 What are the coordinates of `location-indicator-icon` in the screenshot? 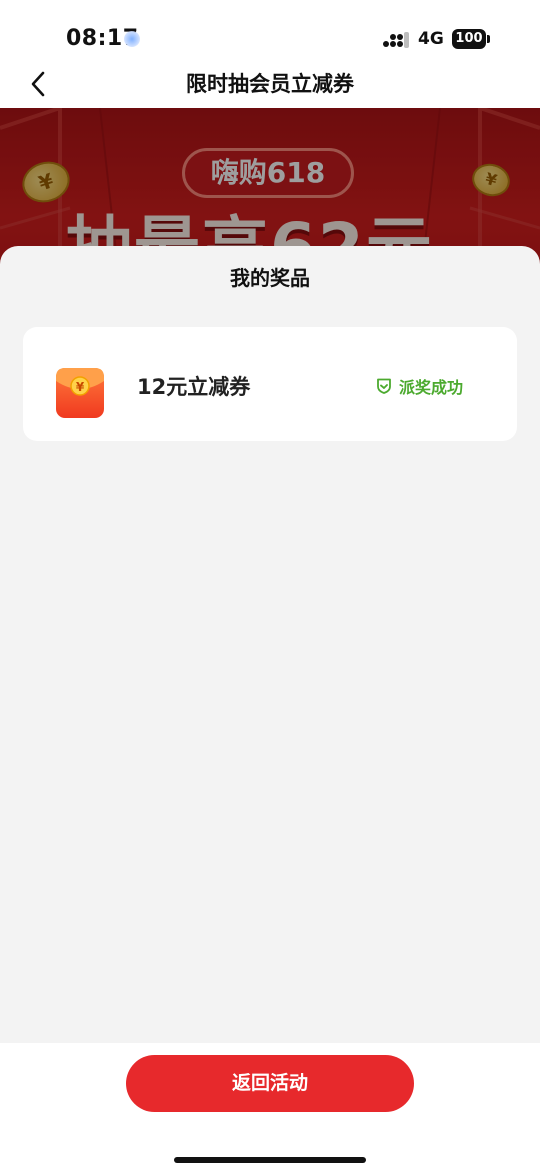 It's located at (132, 39).